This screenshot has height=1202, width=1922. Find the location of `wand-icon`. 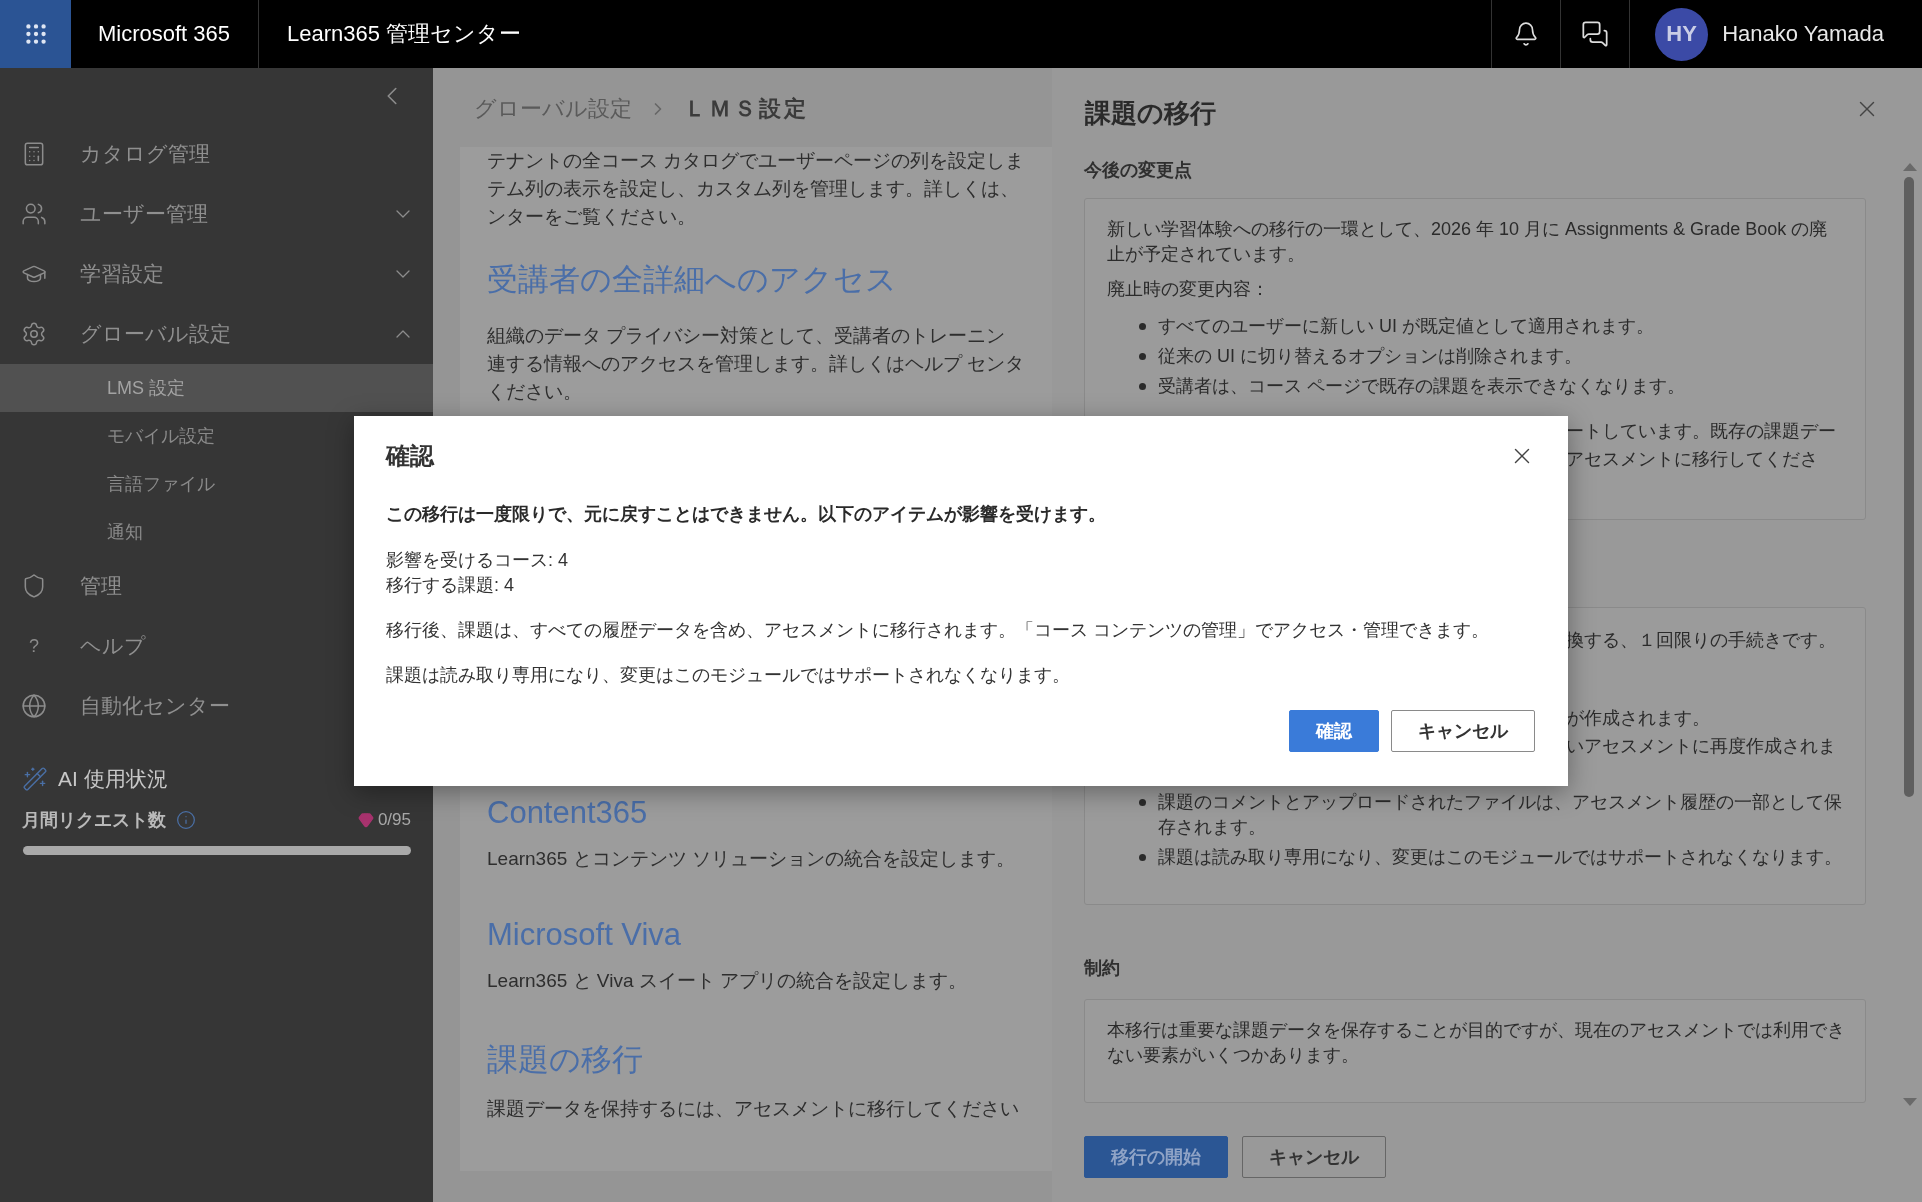

wand-icon is located at coordinates (35, 779).